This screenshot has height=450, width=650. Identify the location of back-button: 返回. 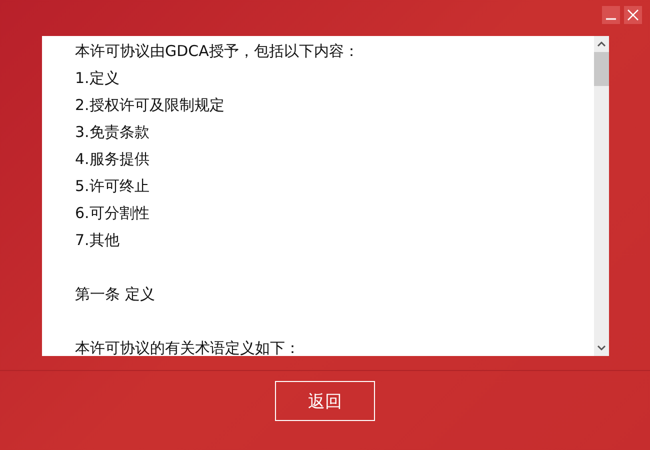
(325, 401).